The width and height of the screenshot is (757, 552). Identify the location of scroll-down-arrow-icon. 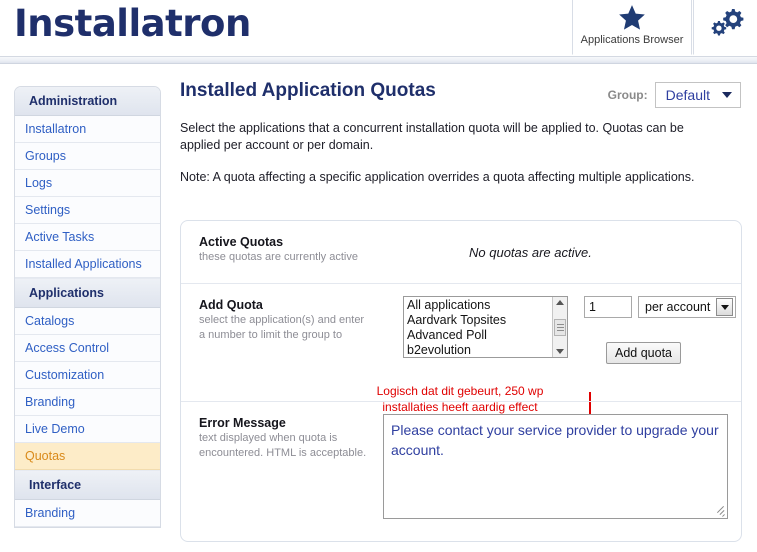
(560, 351).